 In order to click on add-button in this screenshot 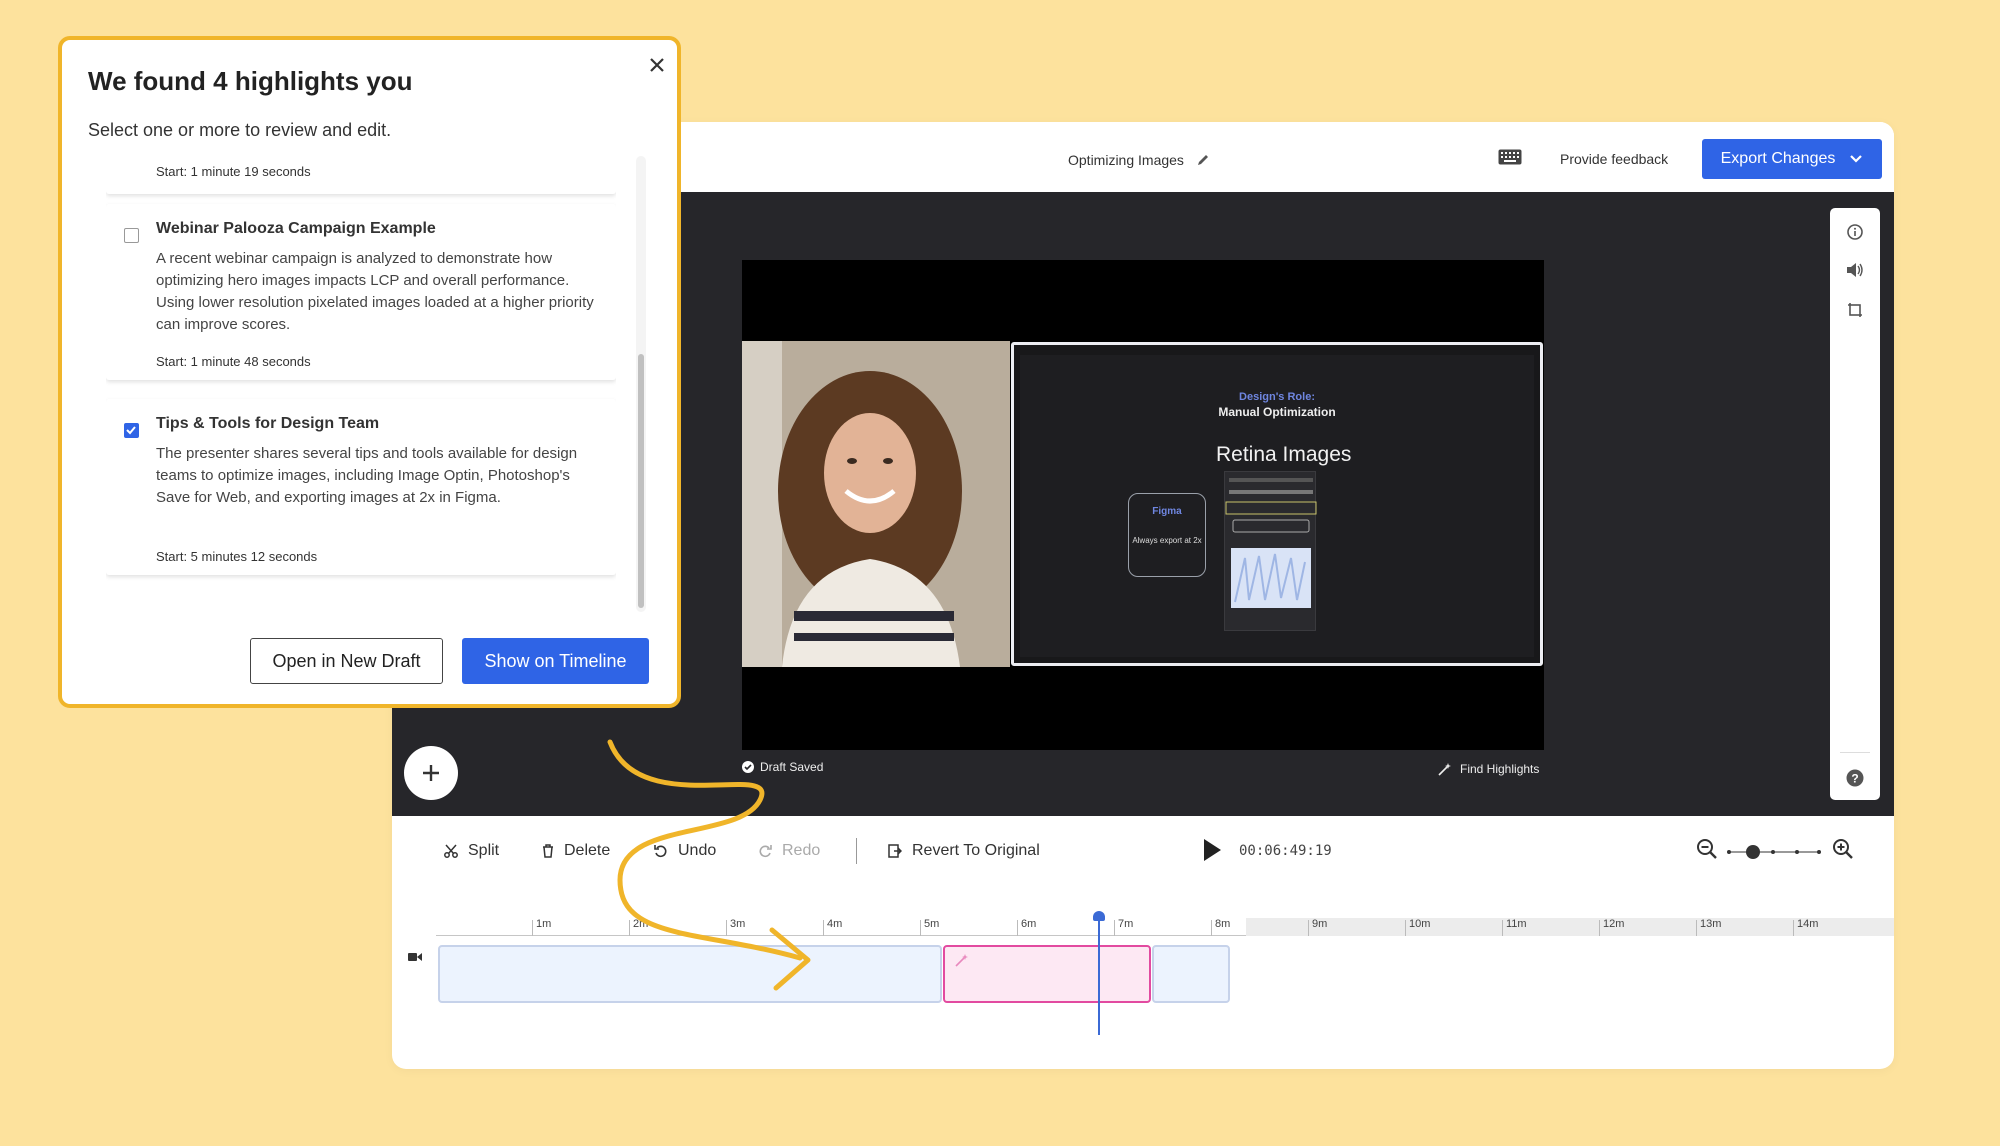, I will do `click(431, 773)`.